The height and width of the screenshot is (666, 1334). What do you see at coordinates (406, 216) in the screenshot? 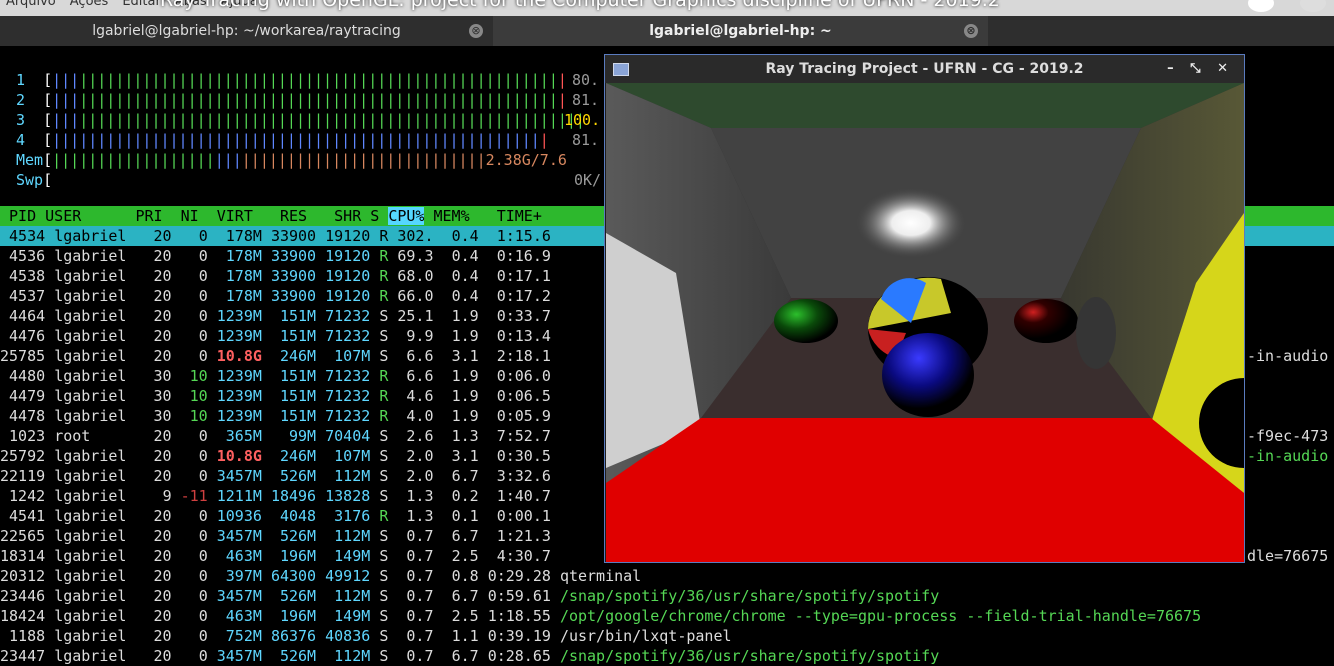
I see `sort-column-cpu: CPU%` at bounding box center [406, 216].